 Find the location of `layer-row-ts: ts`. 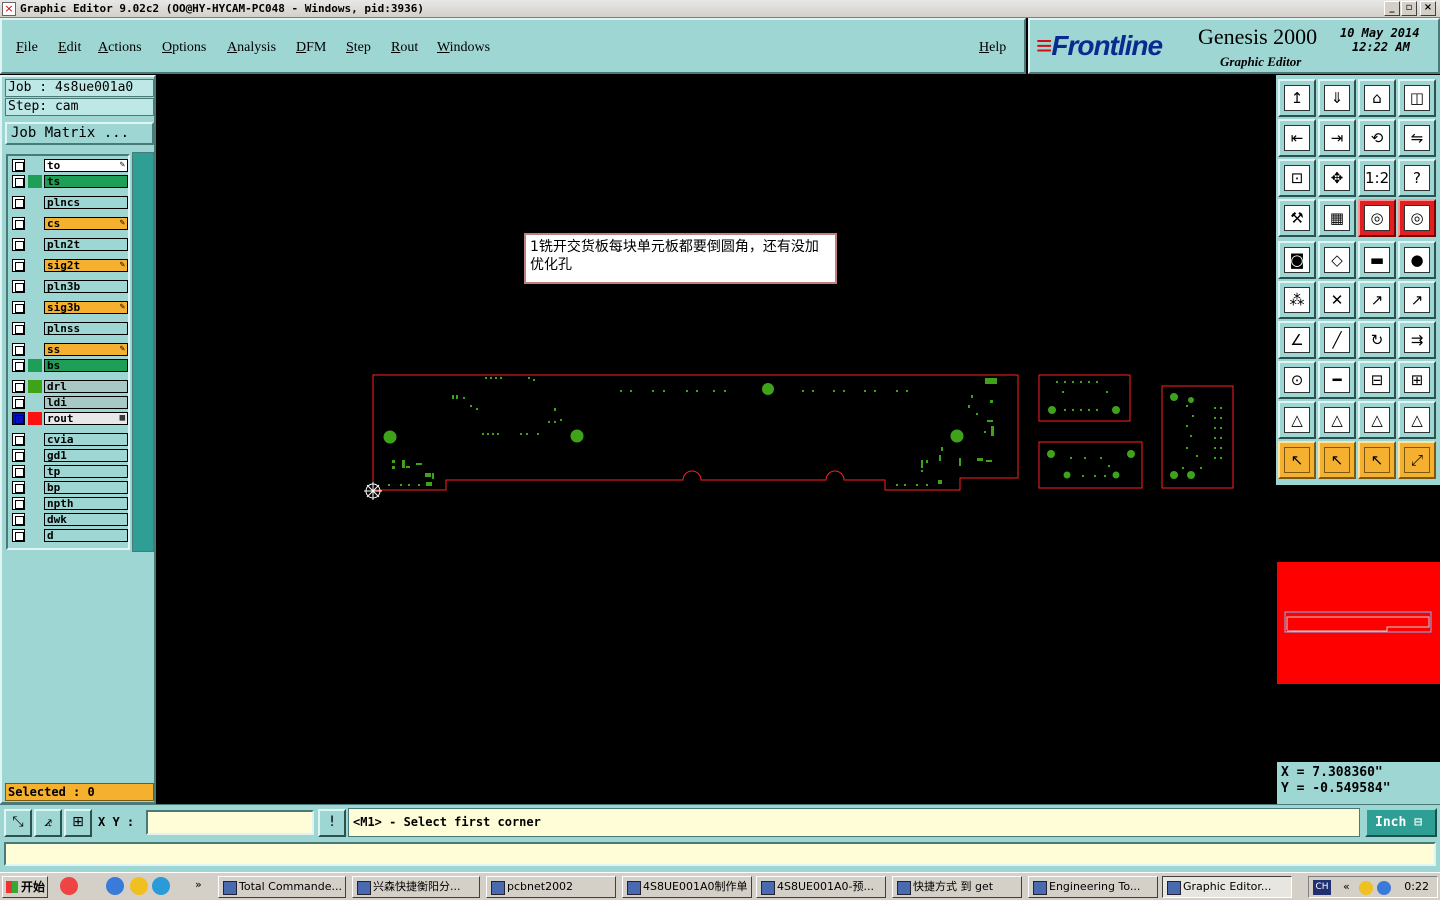

layer-row-ts: ts is located at coordinates (69, 181).